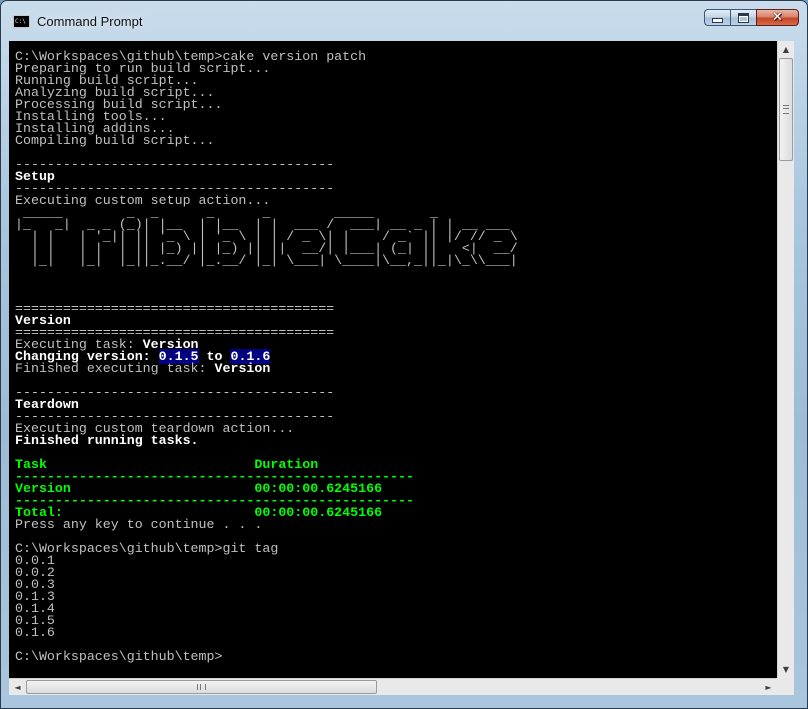 The width and height of the screenshot is (808, 709). Describe the element at coordinates (175, 308) in the screenshot. I see `console-line: ========================================` at that location.